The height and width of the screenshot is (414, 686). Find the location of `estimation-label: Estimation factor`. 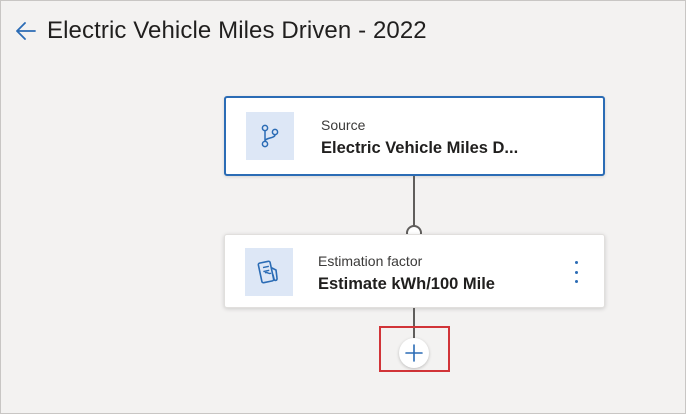

estimation-label: Estimation factor is located at coordinates (370, 261).